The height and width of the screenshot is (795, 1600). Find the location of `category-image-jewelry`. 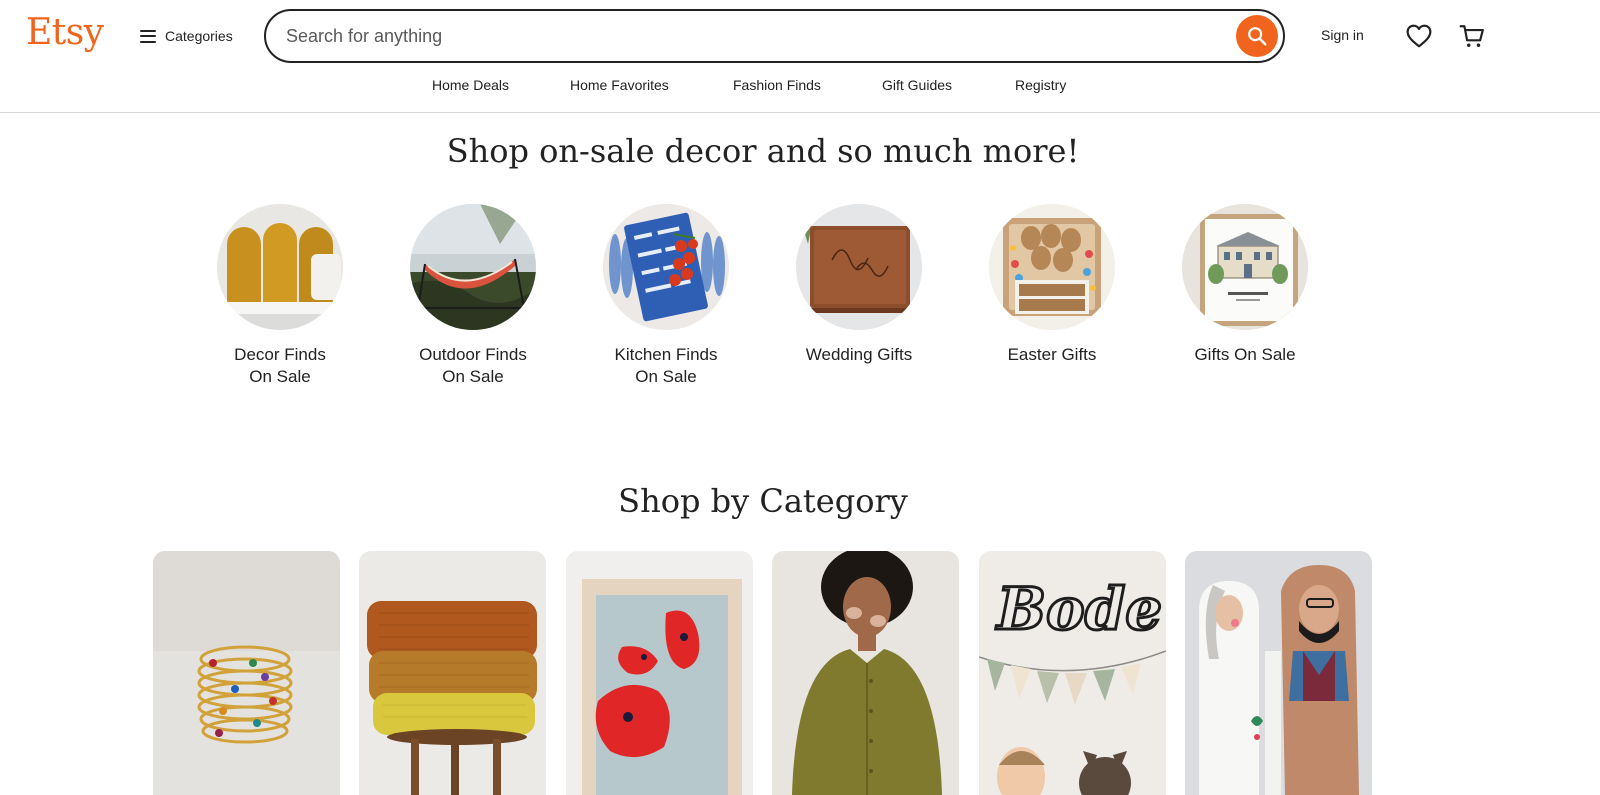

category-image-jewelry is located at coordinates (246, 673).